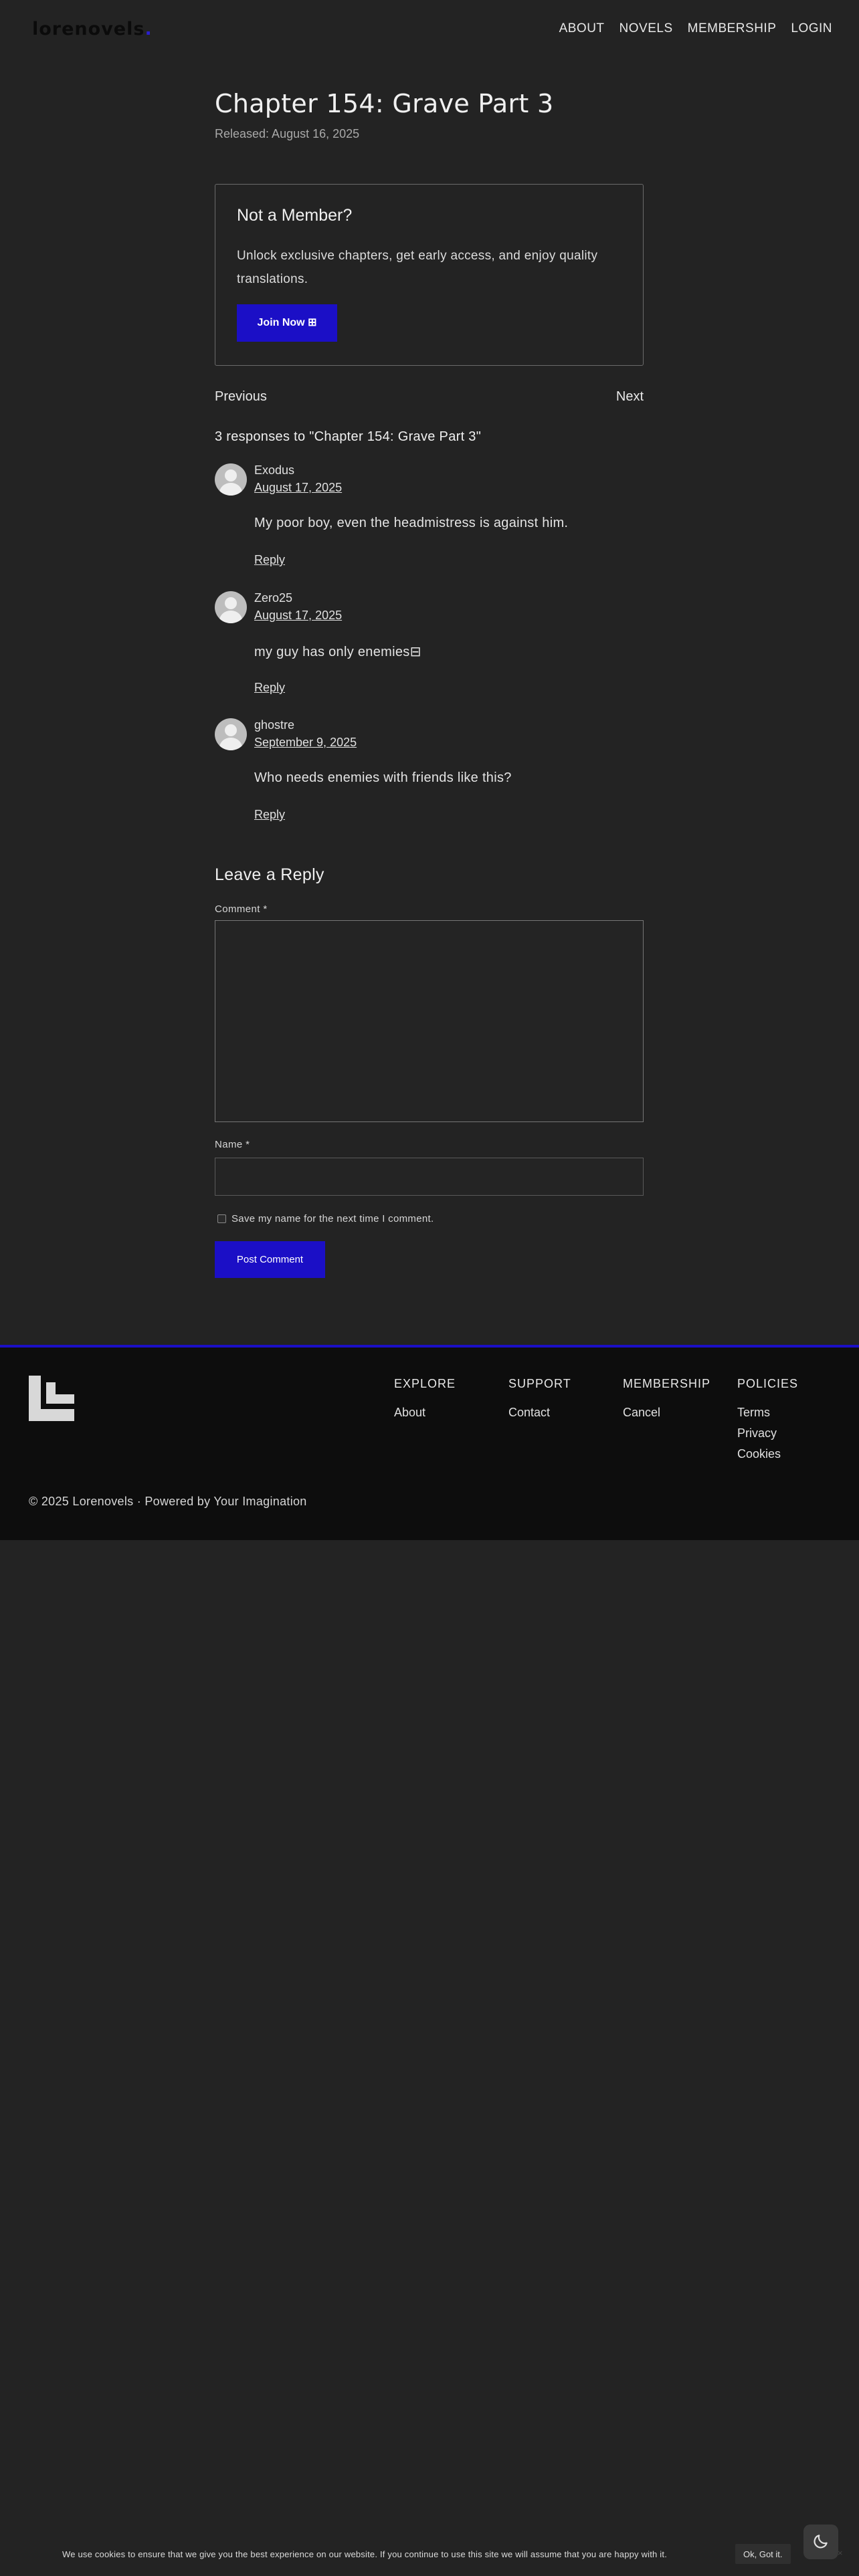 The height and width of the screenshot is (2576, 859). What do you see at coordinates (768, 1383) in the screenshot?
I see `footer-heading: POLICIES` at bounding box center [768, 1383].